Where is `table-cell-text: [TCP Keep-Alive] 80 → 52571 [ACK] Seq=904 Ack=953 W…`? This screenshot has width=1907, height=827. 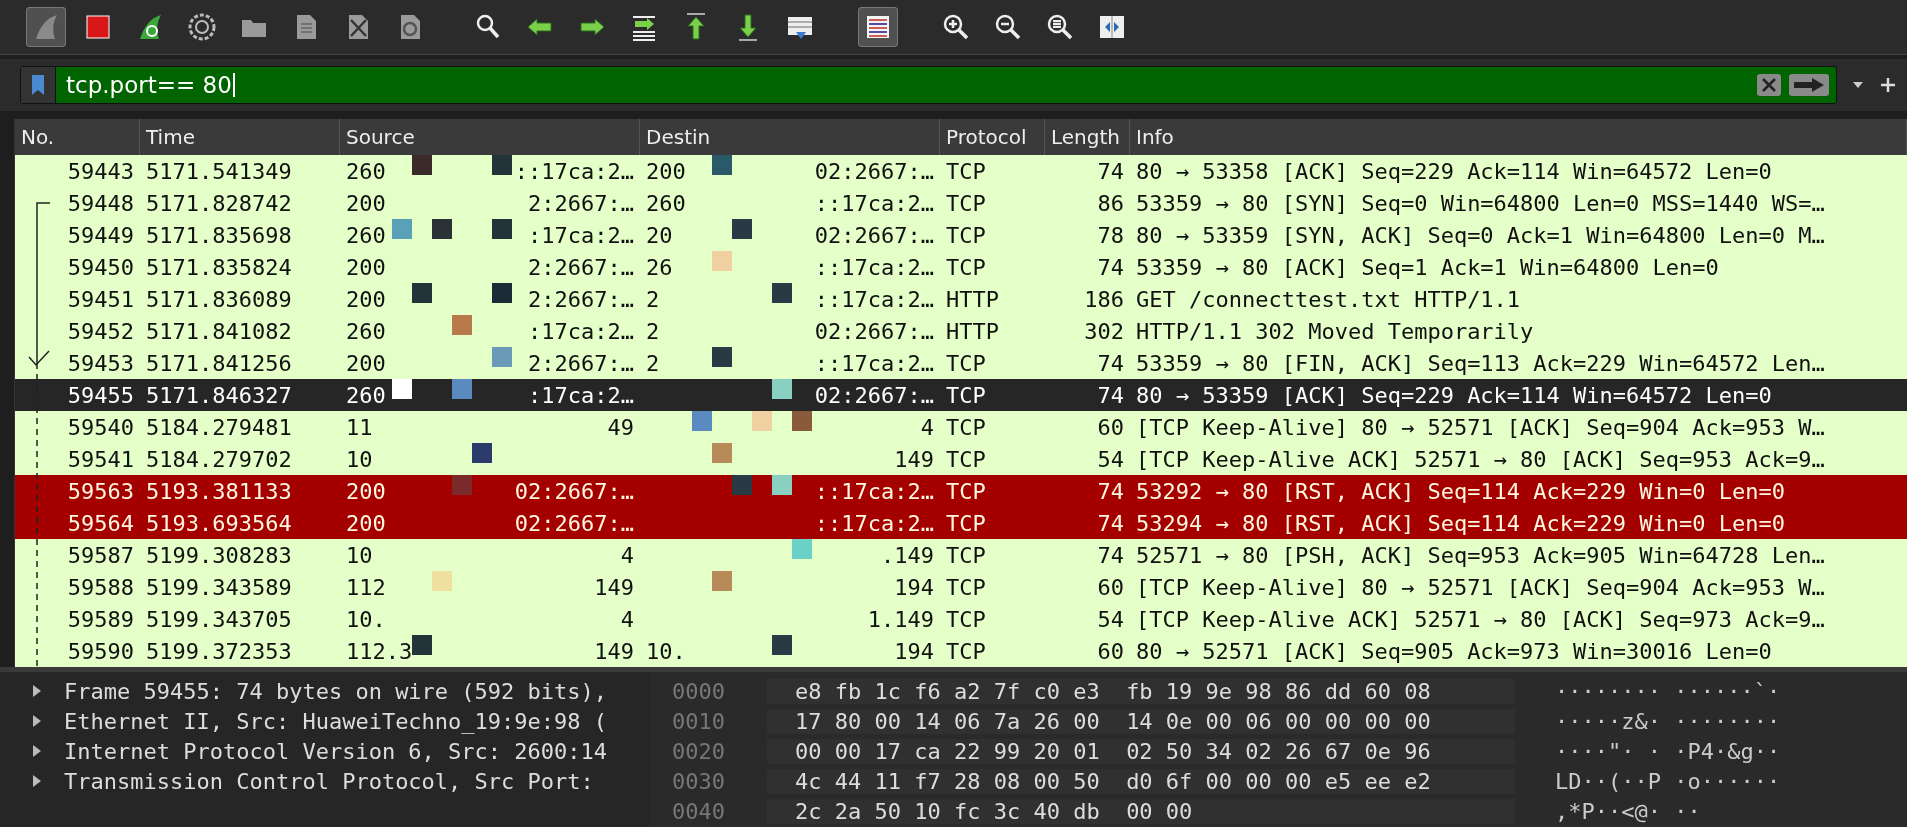
table-cell-text: [TCP Keep-Alive] 80 → 52571 [ACK] Seq=904 Ack=953 W… is located at coordinates (1480, 427).